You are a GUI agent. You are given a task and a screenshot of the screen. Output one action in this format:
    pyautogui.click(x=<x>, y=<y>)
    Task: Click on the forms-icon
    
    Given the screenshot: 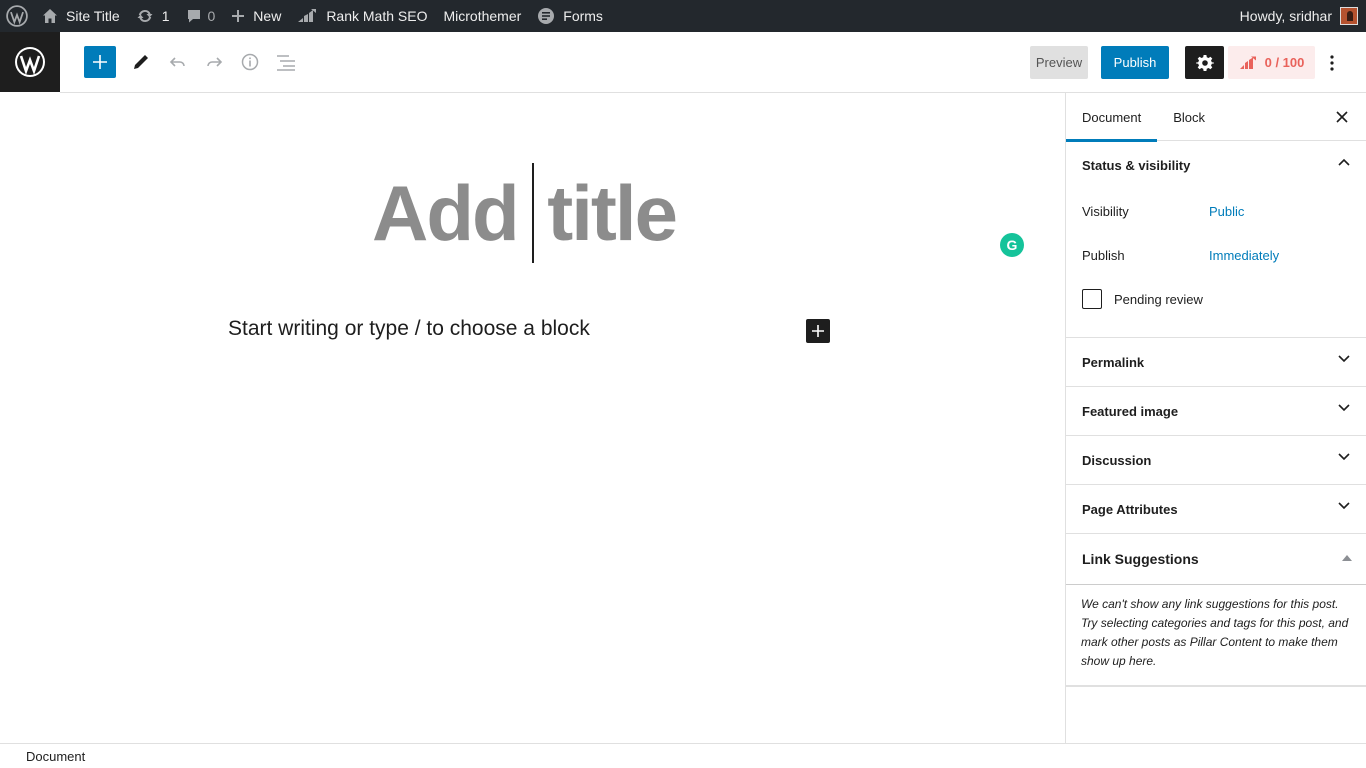 What is the action you would take?
    pyautogui.click(x=546, y=16)
    